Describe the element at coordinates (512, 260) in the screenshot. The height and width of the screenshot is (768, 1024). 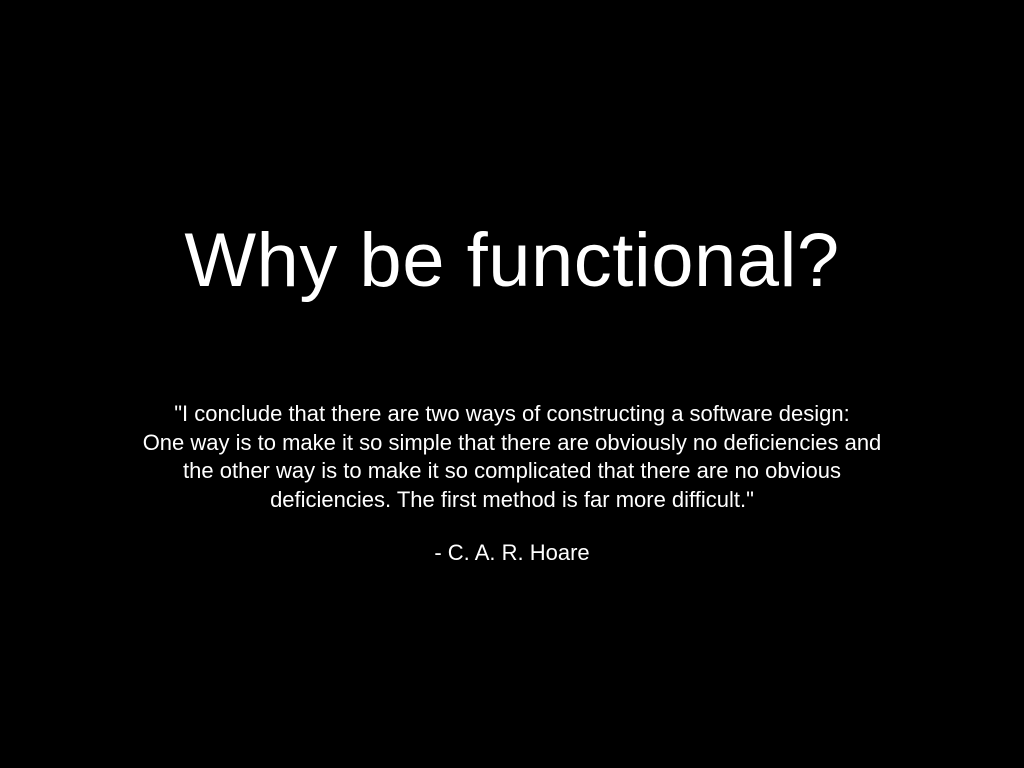
I see `slide-title: Why be functional?` at that location.